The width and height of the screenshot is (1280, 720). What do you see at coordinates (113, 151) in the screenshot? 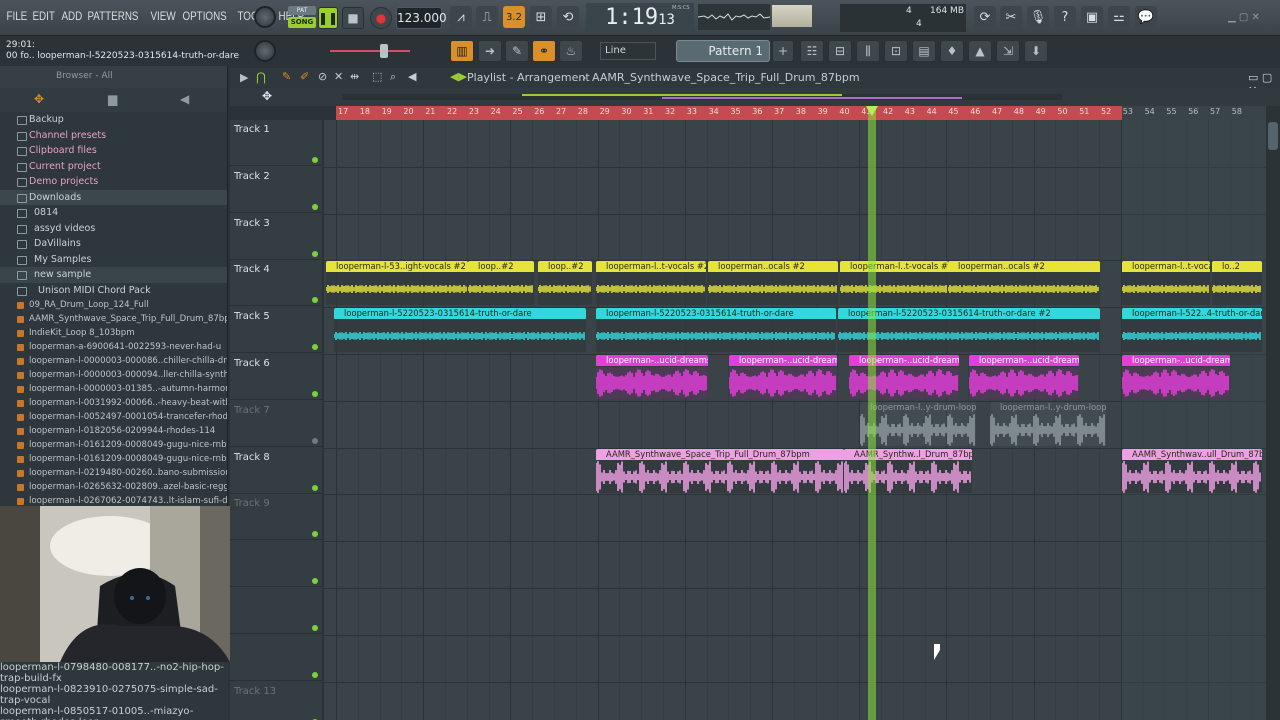
I see `browser-folder: Clipboard files` at bounding box center [113, 151].